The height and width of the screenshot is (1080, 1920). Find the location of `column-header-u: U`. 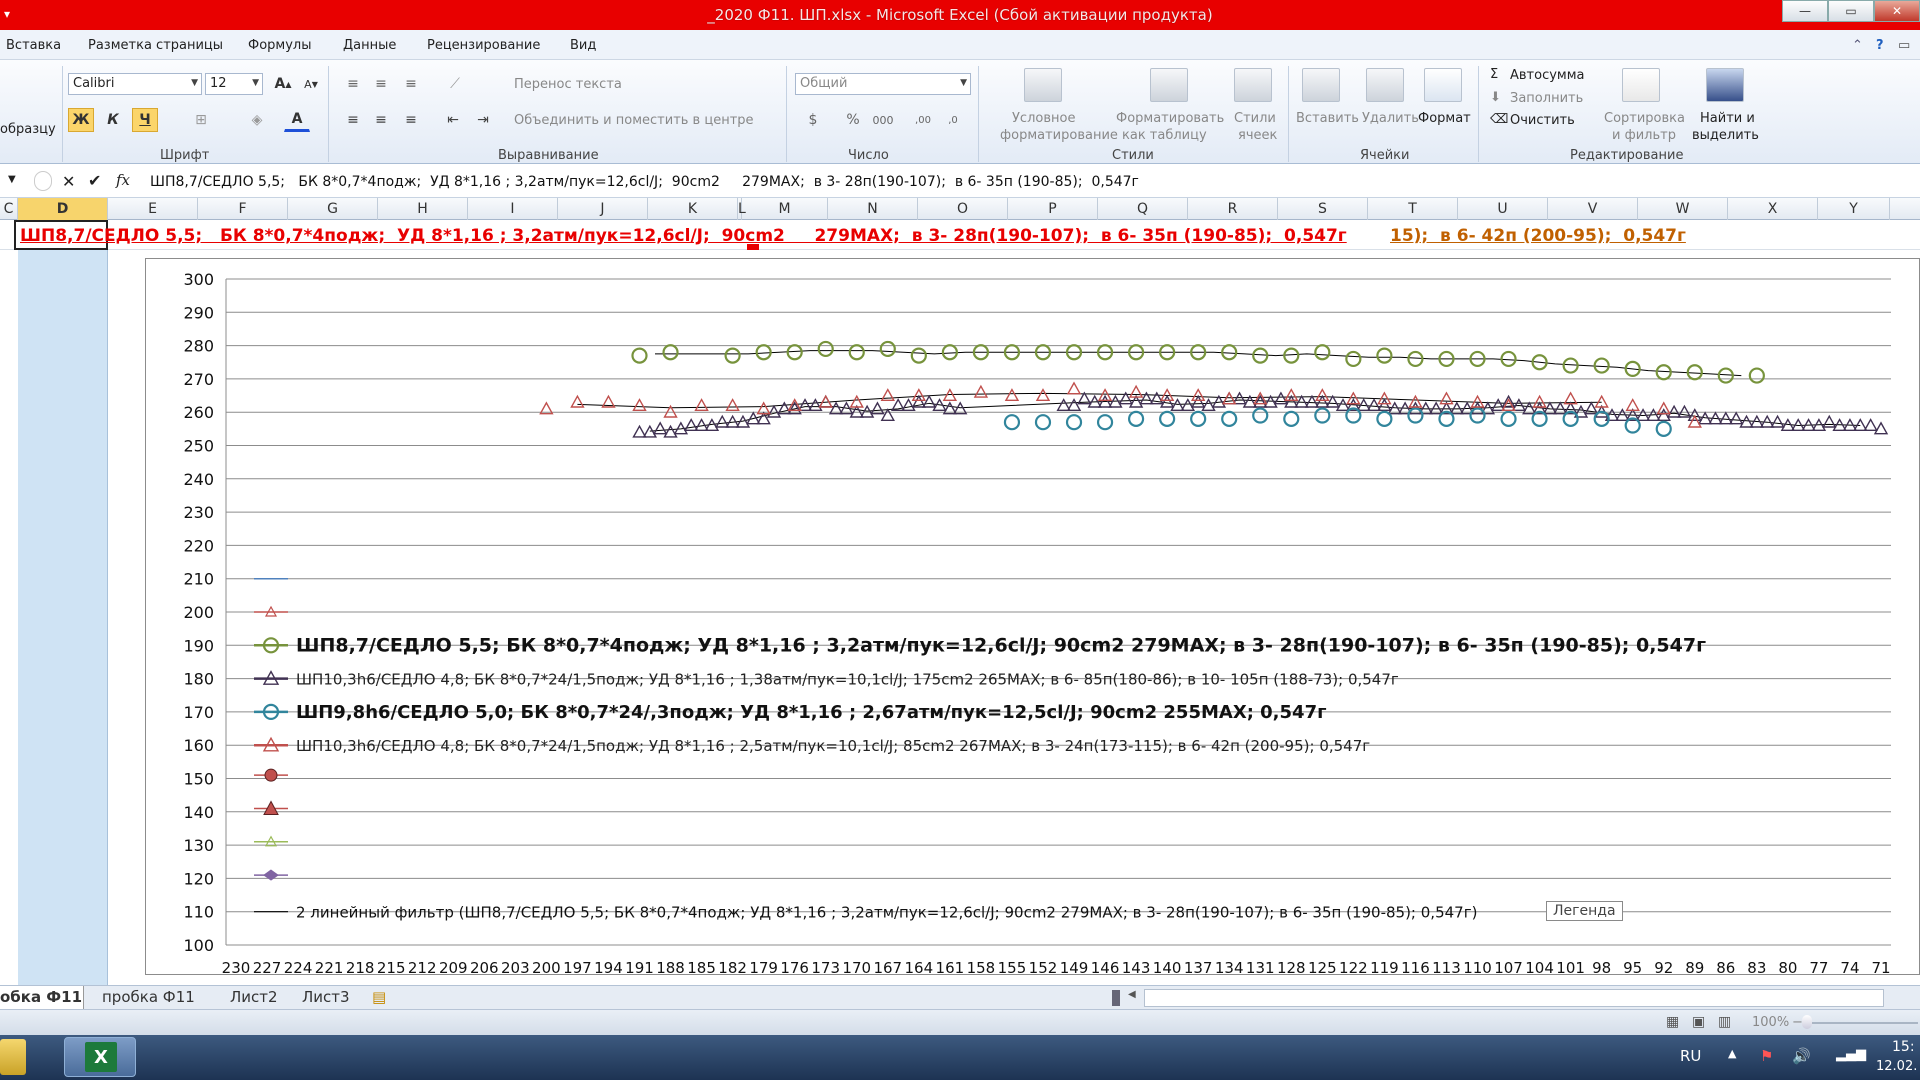

column-header-u: U is located at coordinates (1503, 209).